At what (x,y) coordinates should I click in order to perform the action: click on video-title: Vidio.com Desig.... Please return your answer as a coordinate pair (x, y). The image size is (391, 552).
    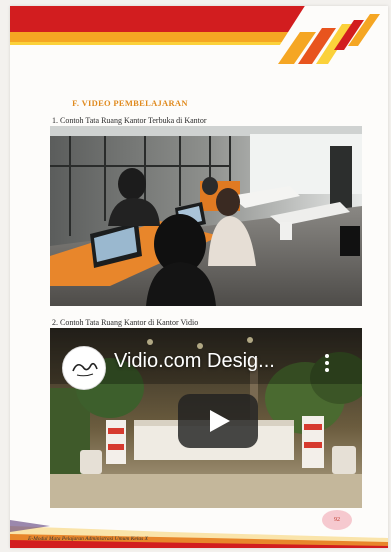
    Looking at the image, I should click on (194, 361).